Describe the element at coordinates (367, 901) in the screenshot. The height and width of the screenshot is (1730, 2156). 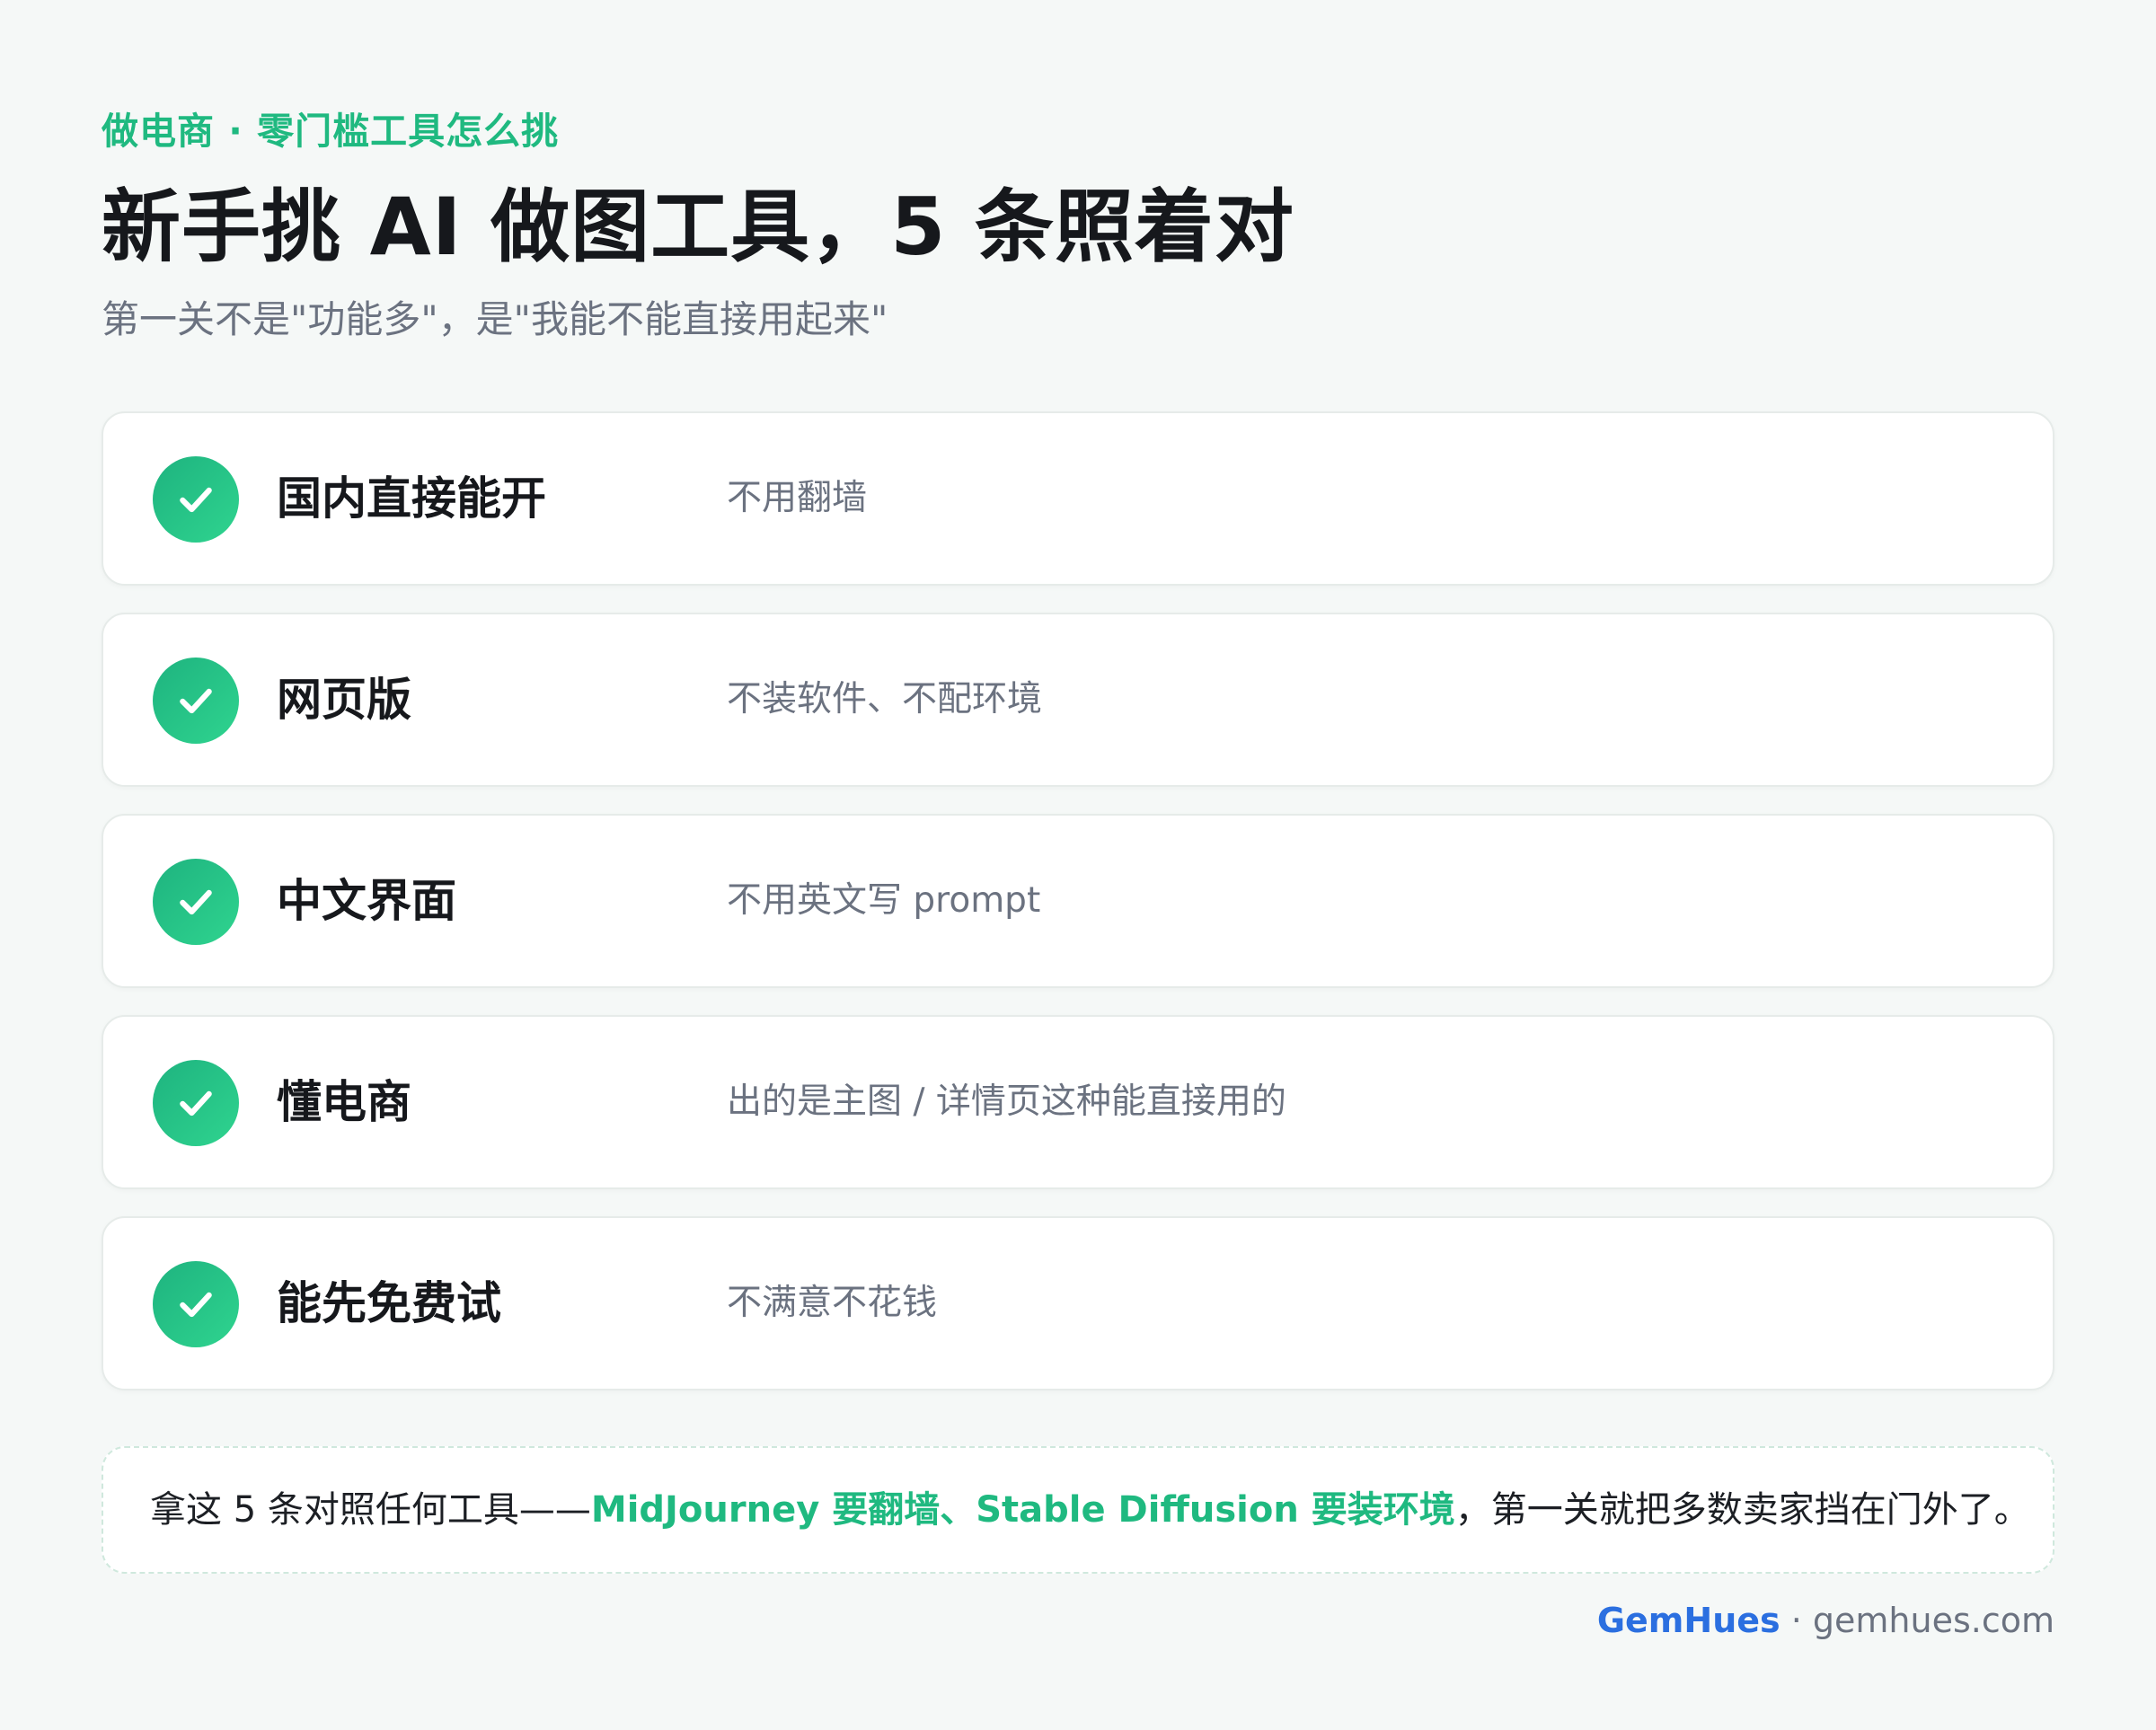
I see `checklist-item-label: 中文界面` at that location.